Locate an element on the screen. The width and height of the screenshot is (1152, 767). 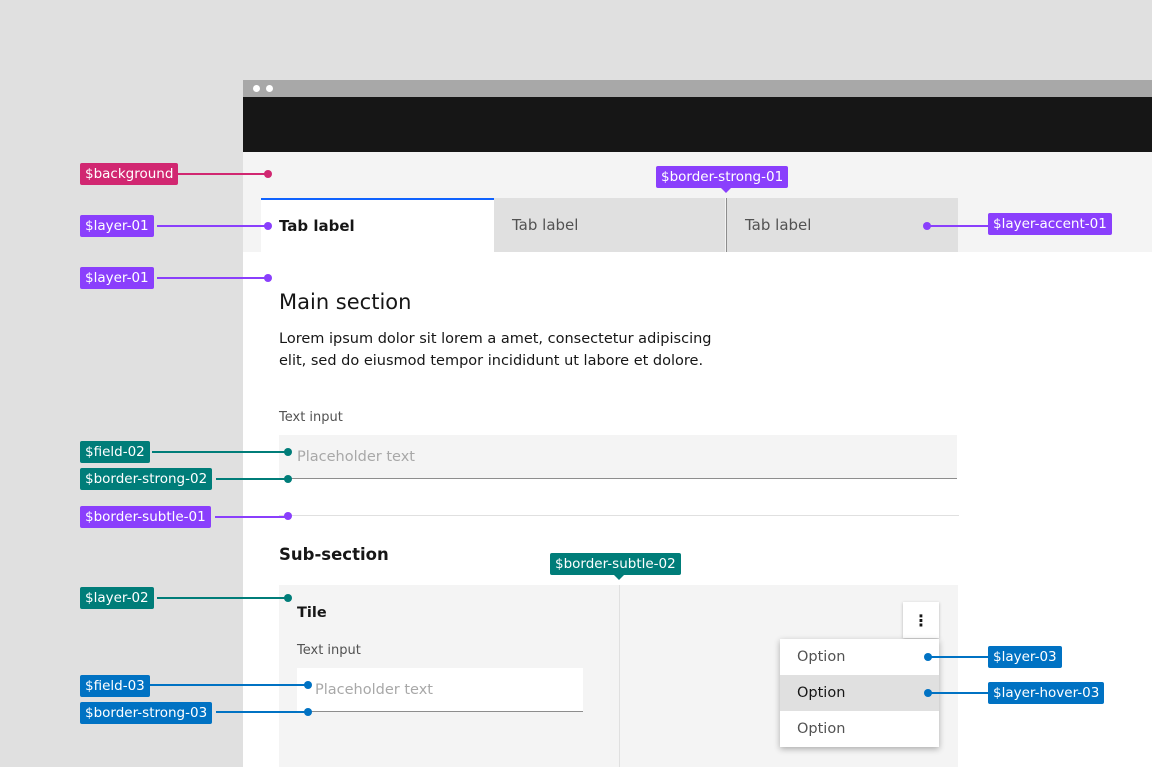
text-input-label: Text input is located at coordinates (311, 417).